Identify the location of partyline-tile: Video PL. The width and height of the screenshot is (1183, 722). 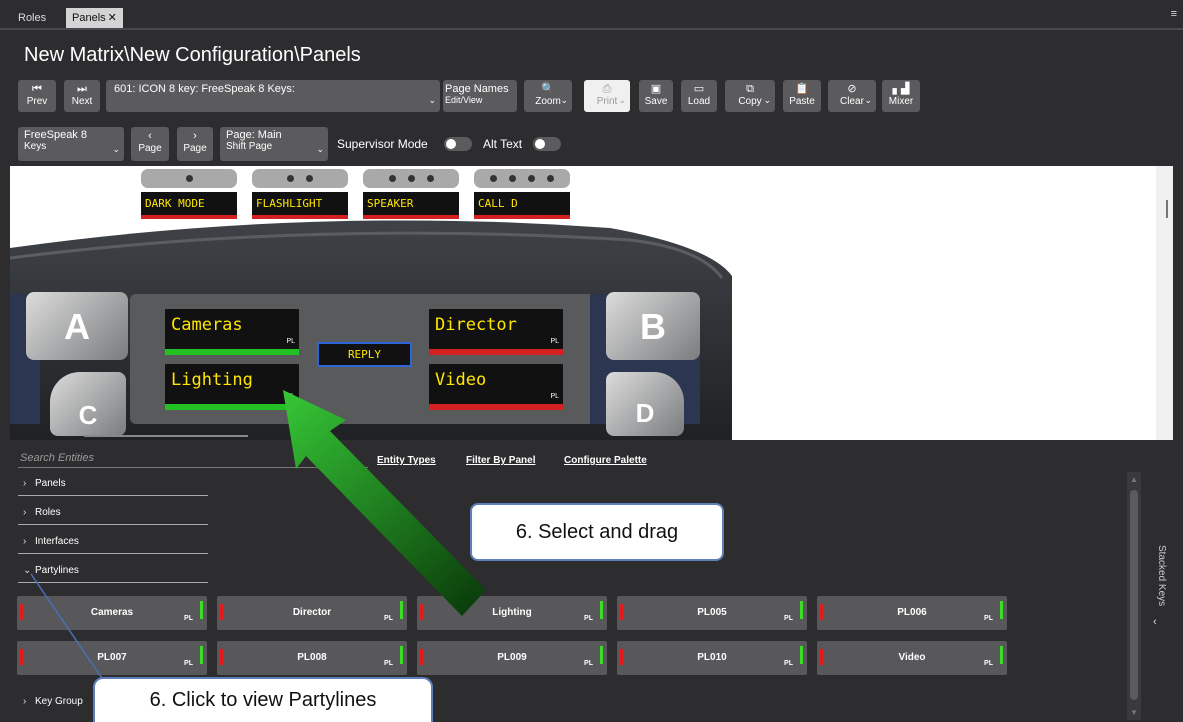
(912, 658).